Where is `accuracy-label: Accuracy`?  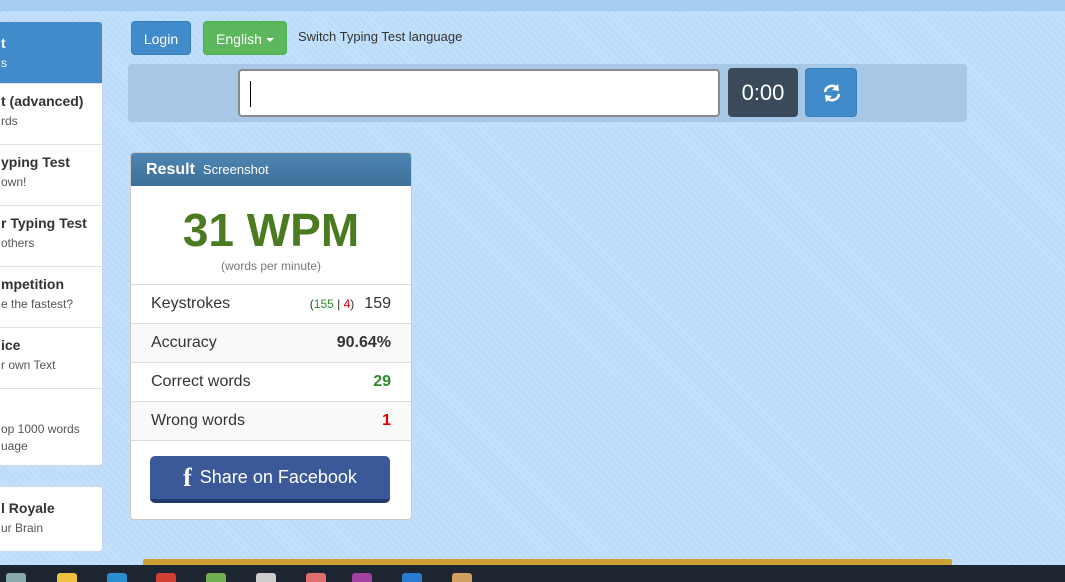
accuracy-label: Accuracy is located at coordinates (184, 342).